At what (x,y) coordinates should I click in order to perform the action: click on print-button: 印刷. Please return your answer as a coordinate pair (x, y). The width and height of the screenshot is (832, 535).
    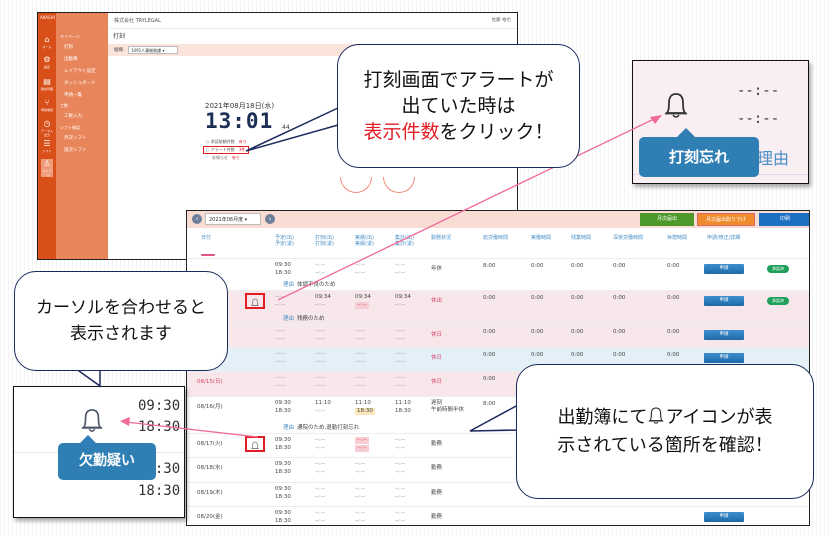
    Looking at the image, I should click on (784, 219).